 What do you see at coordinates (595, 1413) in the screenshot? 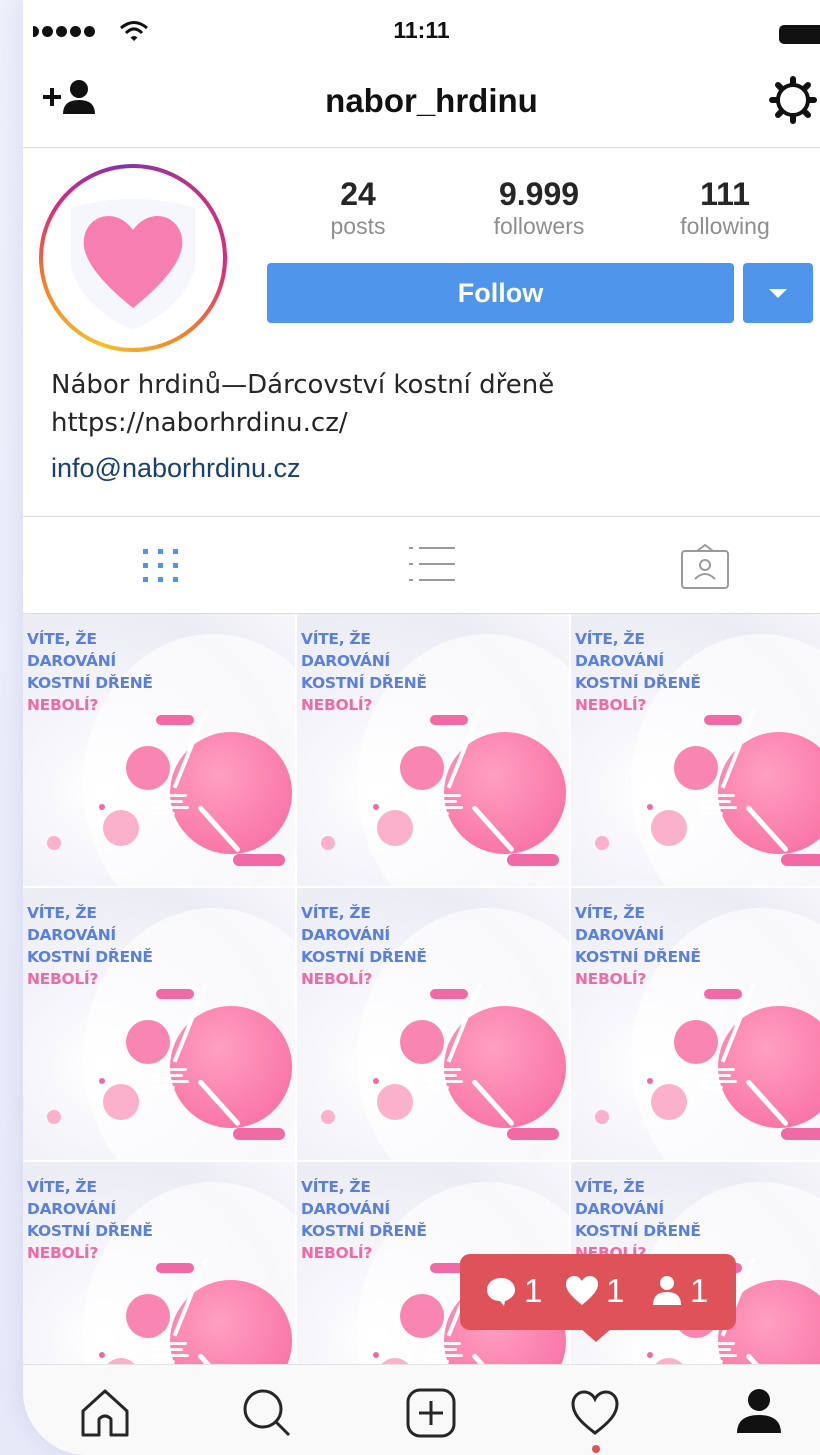
I see `activity-icon` at bounding box center [595, 1413].